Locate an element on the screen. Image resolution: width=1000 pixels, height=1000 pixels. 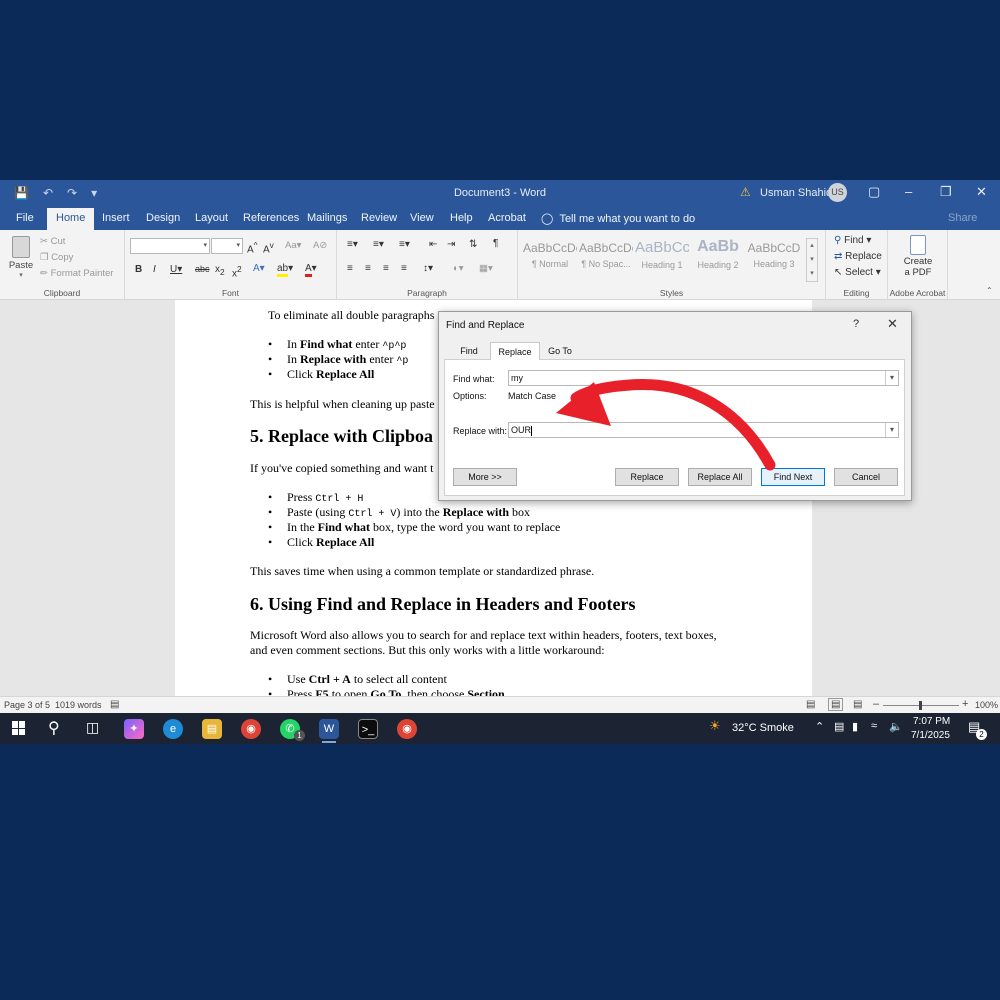
tray-app-icon: ▤ is located at coordinates (839, 726).